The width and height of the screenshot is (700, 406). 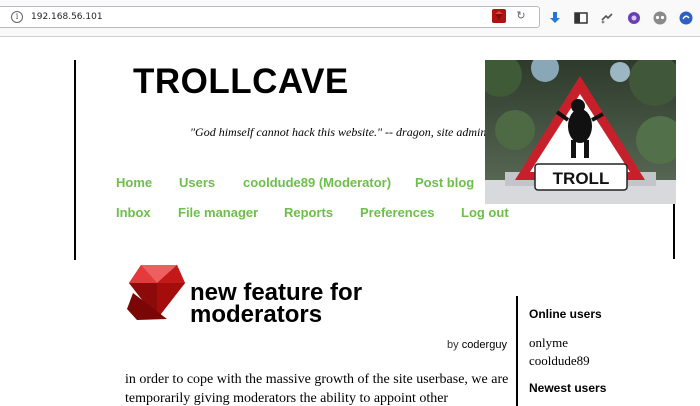 What do you see at coordinates (3, 17) in the screenshot?
I see `back-arrow-icon: ‹` at bounding box center [3, 17].